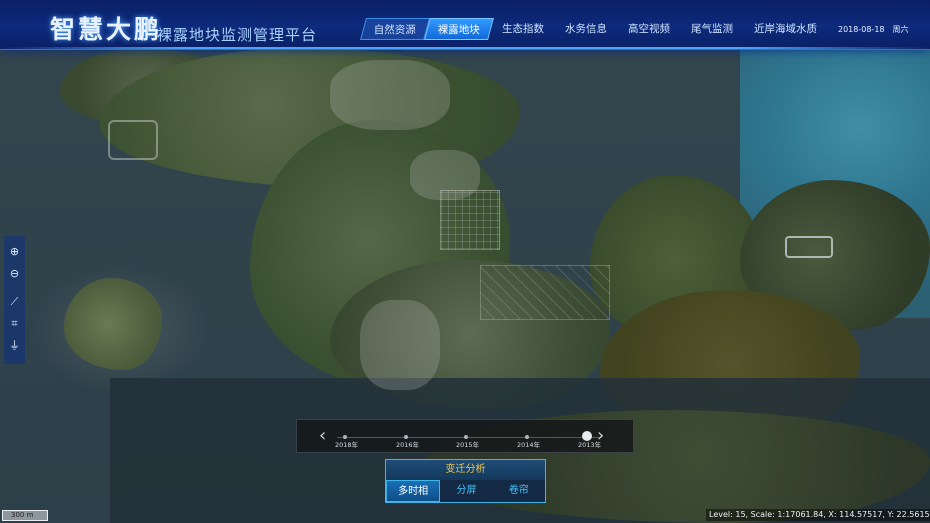 Image resolution: width=930 pixels, height=523 pixels. What do you see at coordinates (237, 35) in the screenshot?
I see `app-subtitle: 裸露地块监测管理平台` at bounding box center [237, 35].